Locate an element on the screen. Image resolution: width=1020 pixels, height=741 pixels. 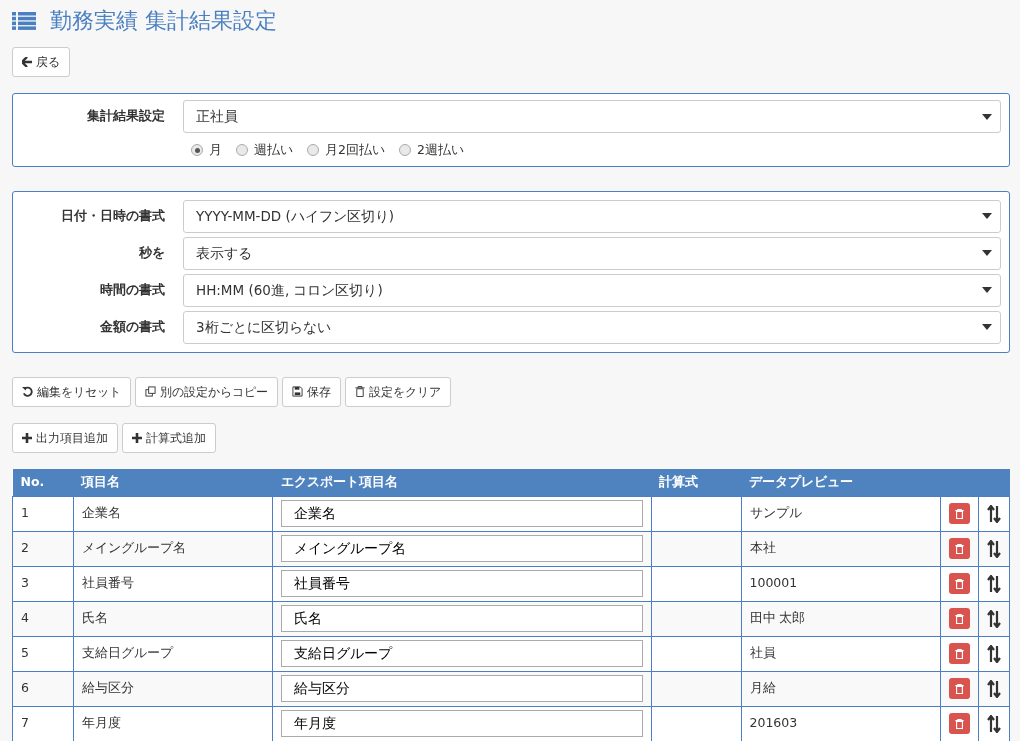
reset-button: 編集をリセット is located at coordinates (71, 391).